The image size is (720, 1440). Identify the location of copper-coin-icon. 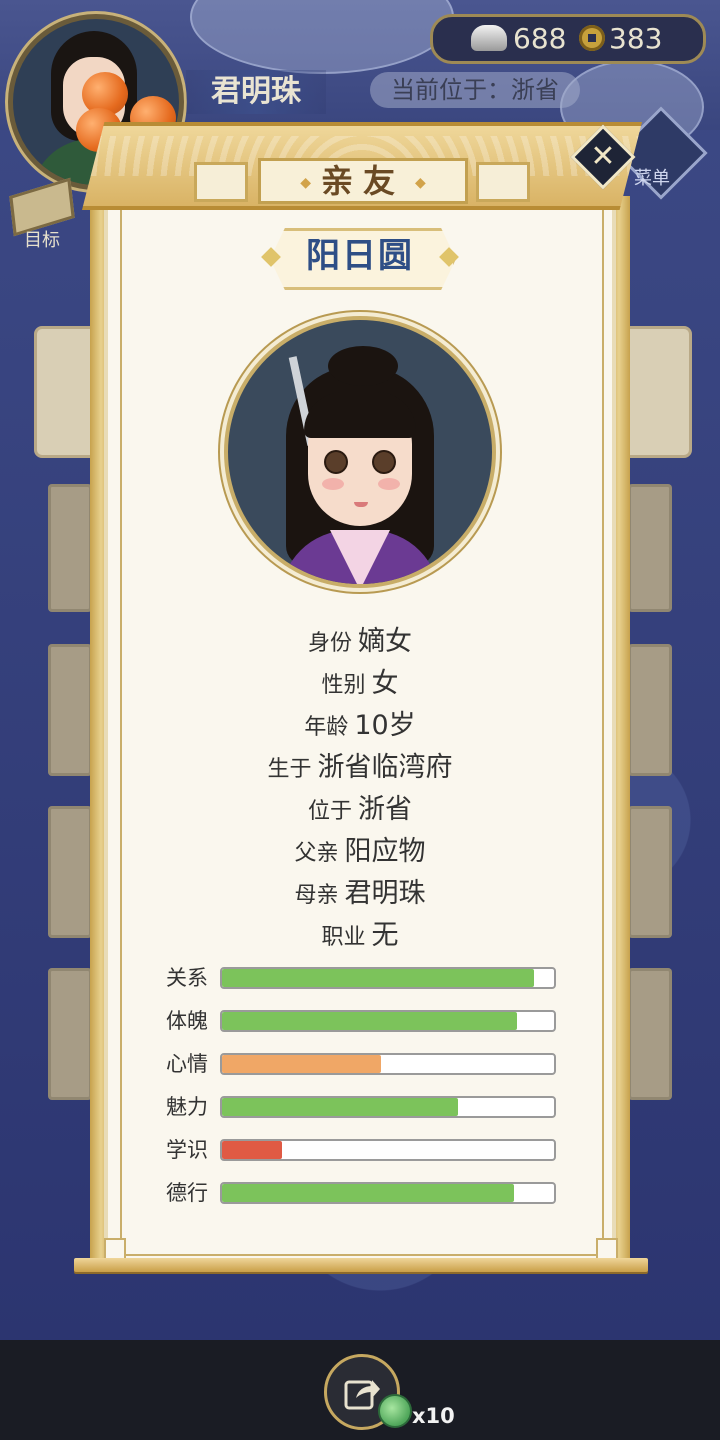
(592, 38).